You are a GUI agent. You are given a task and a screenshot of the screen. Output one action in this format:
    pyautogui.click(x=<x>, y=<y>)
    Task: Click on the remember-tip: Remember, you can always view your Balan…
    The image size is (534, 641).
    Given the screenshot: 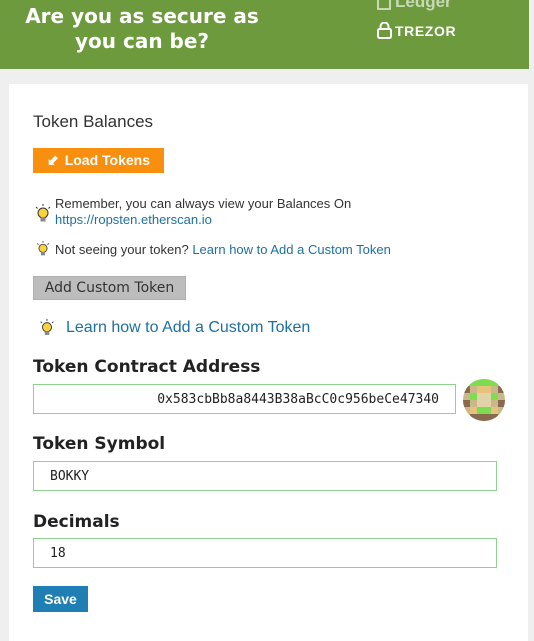 What is the action you would take?
    pyautogui.click(x=193, y=212)
    